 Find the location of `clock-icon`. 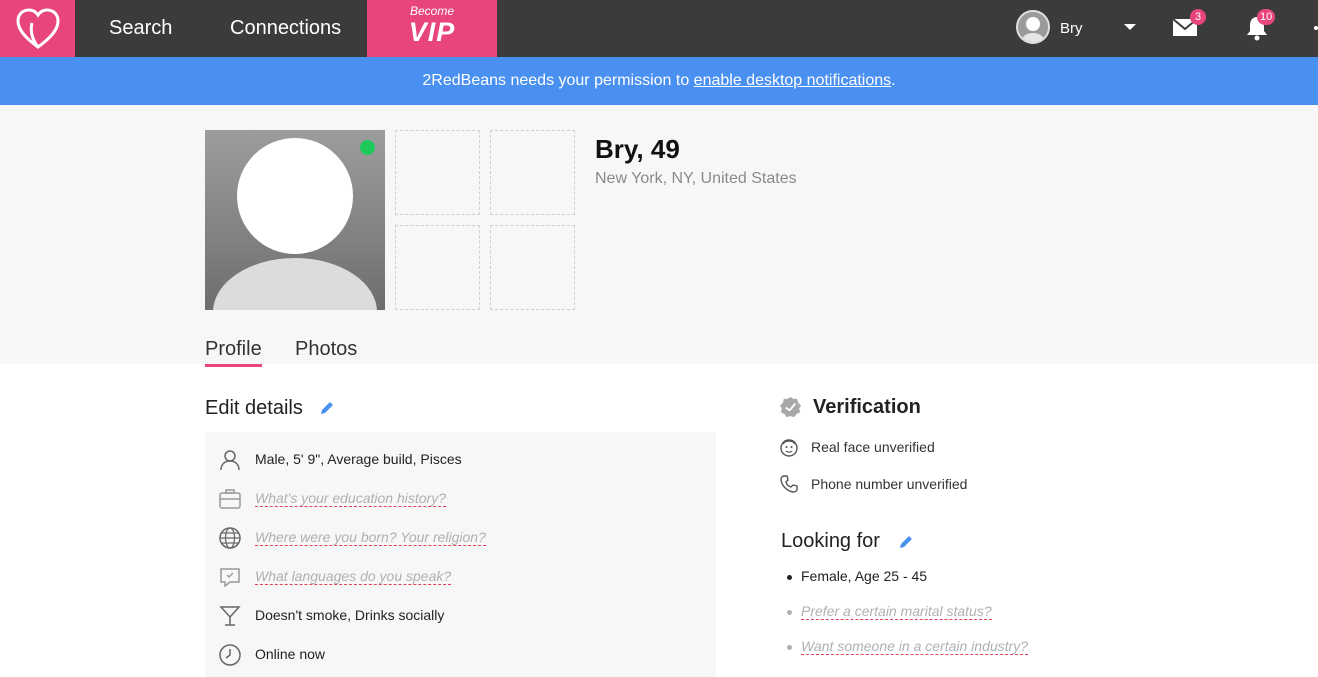

clock-icon is located at coordinates (230, 655).